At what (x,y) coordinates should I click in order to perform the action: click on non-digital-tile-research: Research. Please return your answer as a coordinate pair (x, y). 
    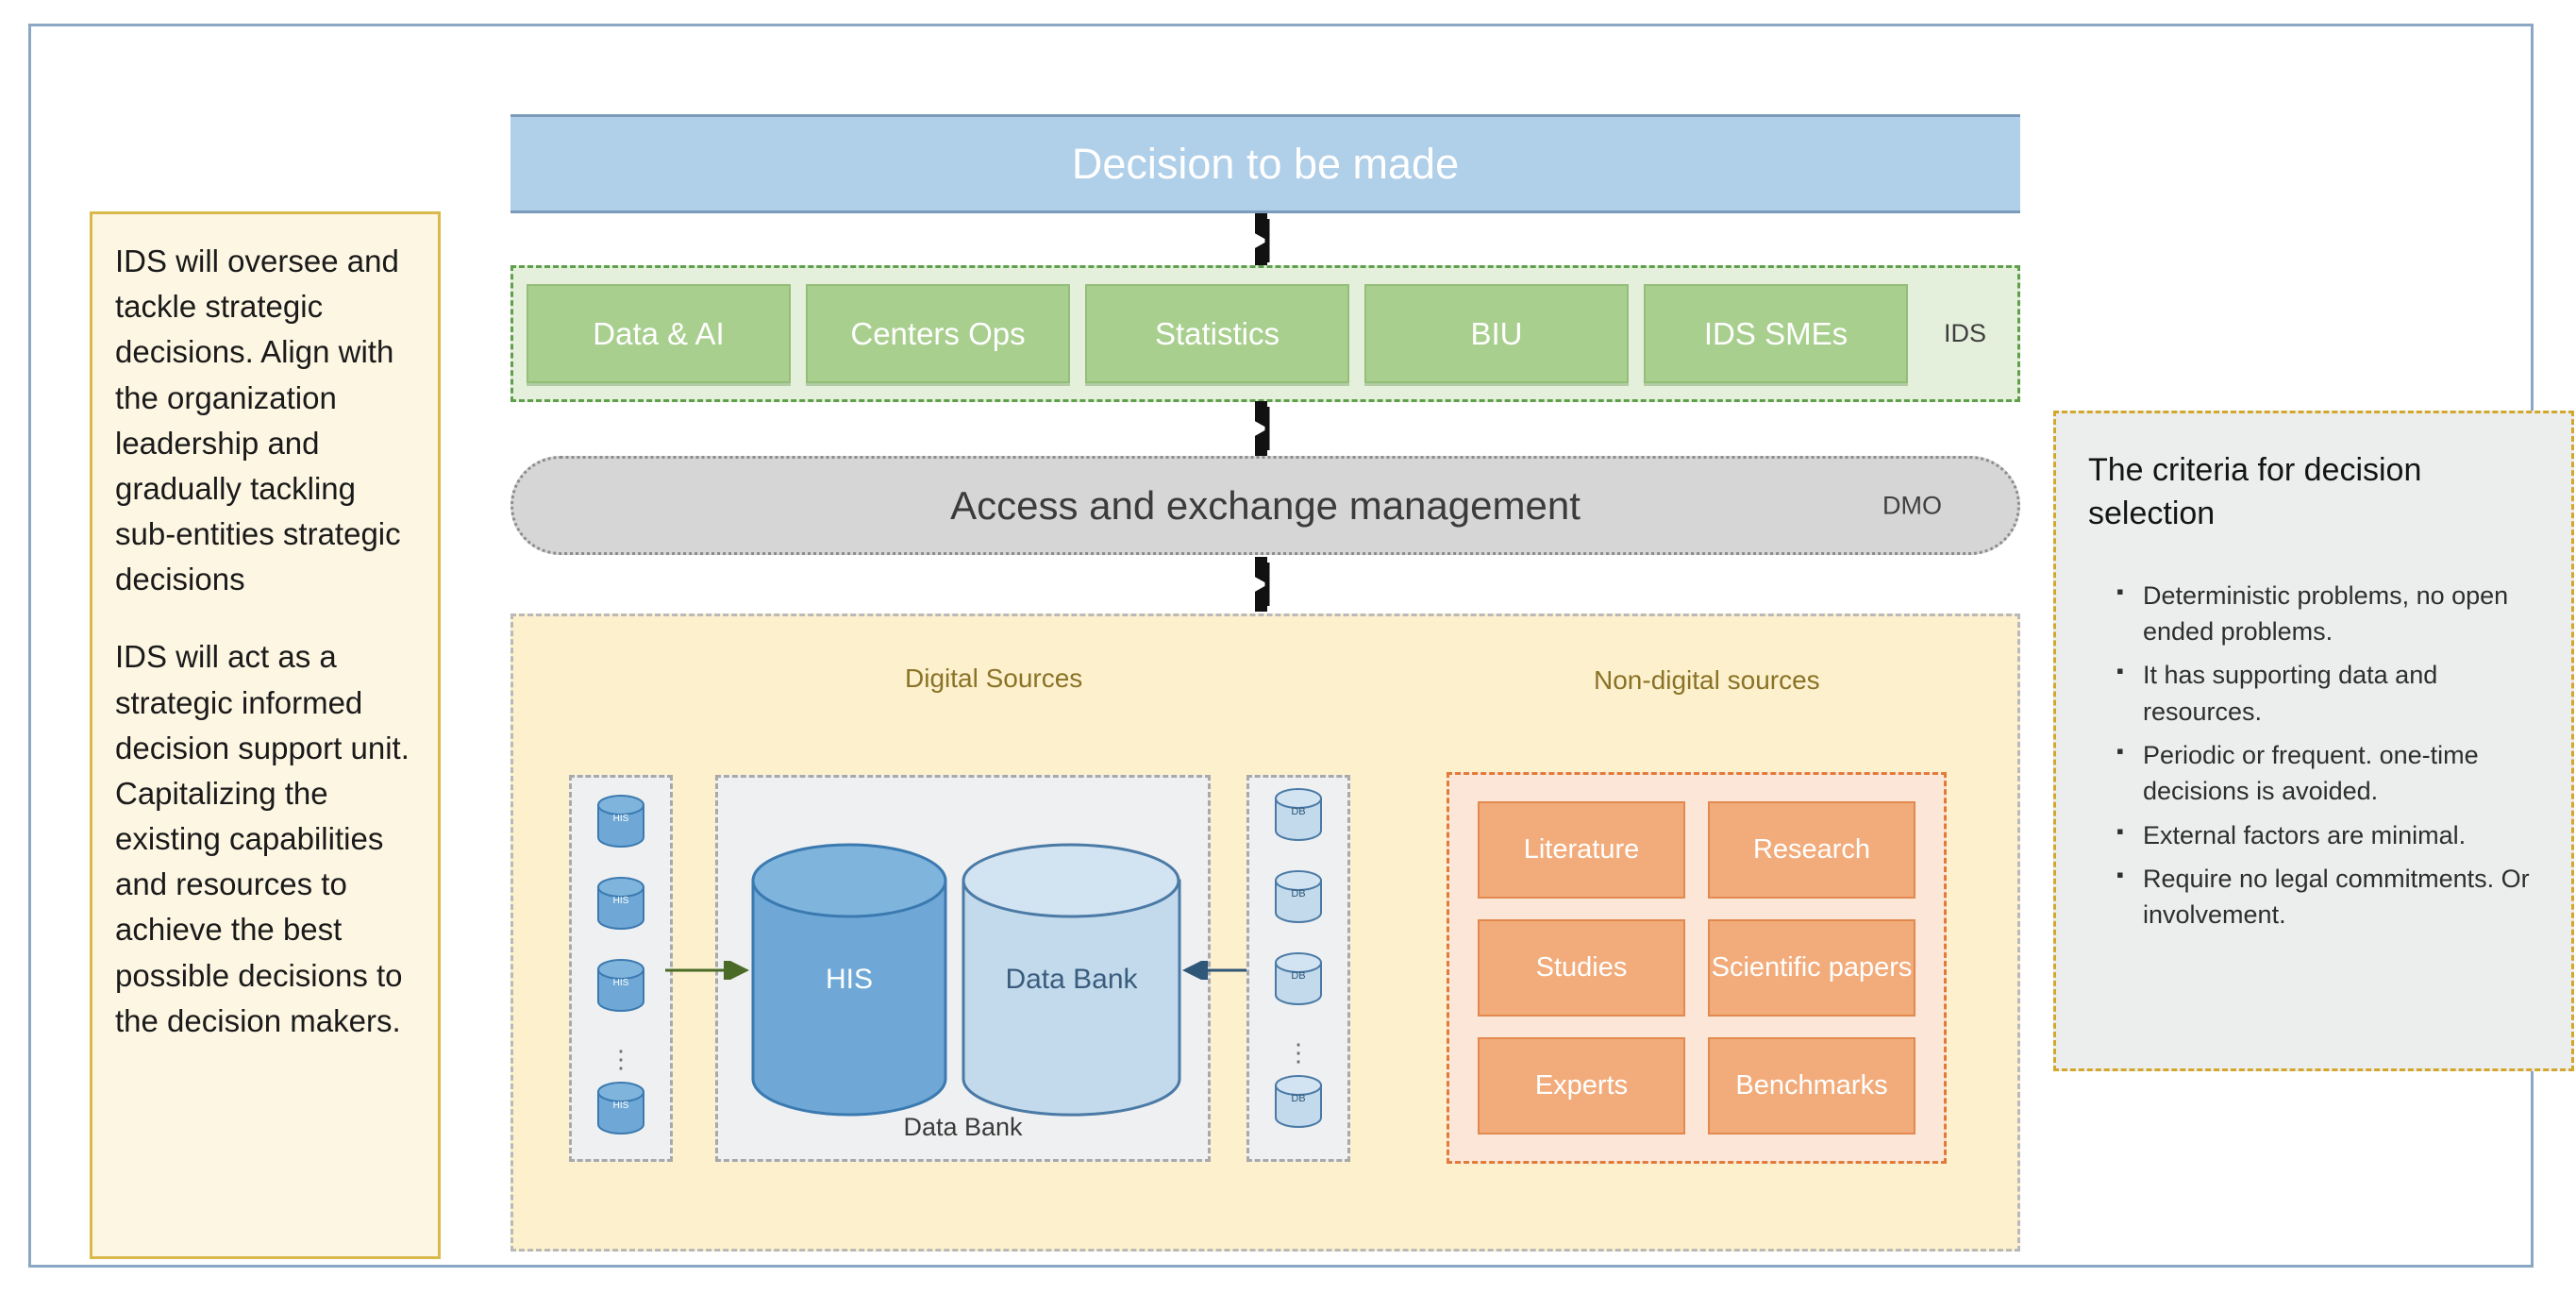
    Looking at the image, I should click on (1811, 850).